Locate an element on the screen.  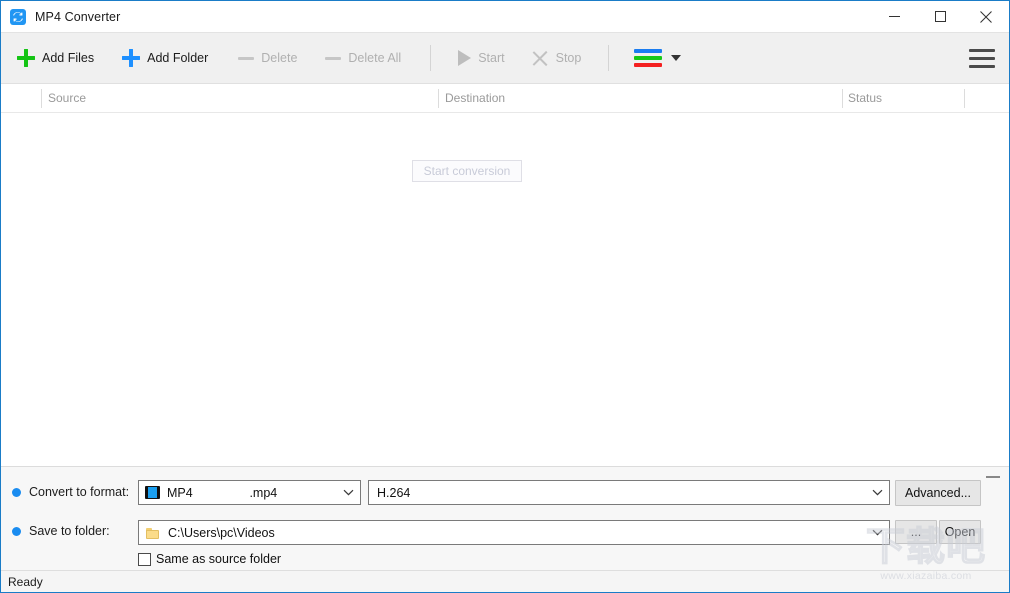
format-value: MP4 is located at coordinates (180, 492).